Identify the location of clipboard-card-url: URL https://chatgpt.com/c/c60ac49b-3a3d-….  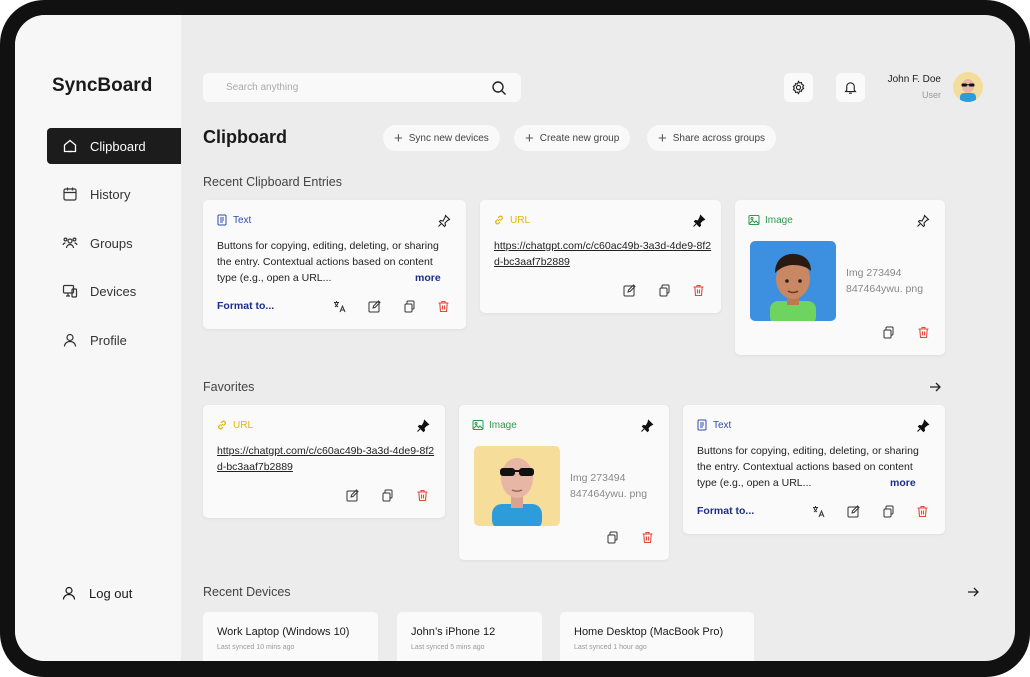
(600, 256).